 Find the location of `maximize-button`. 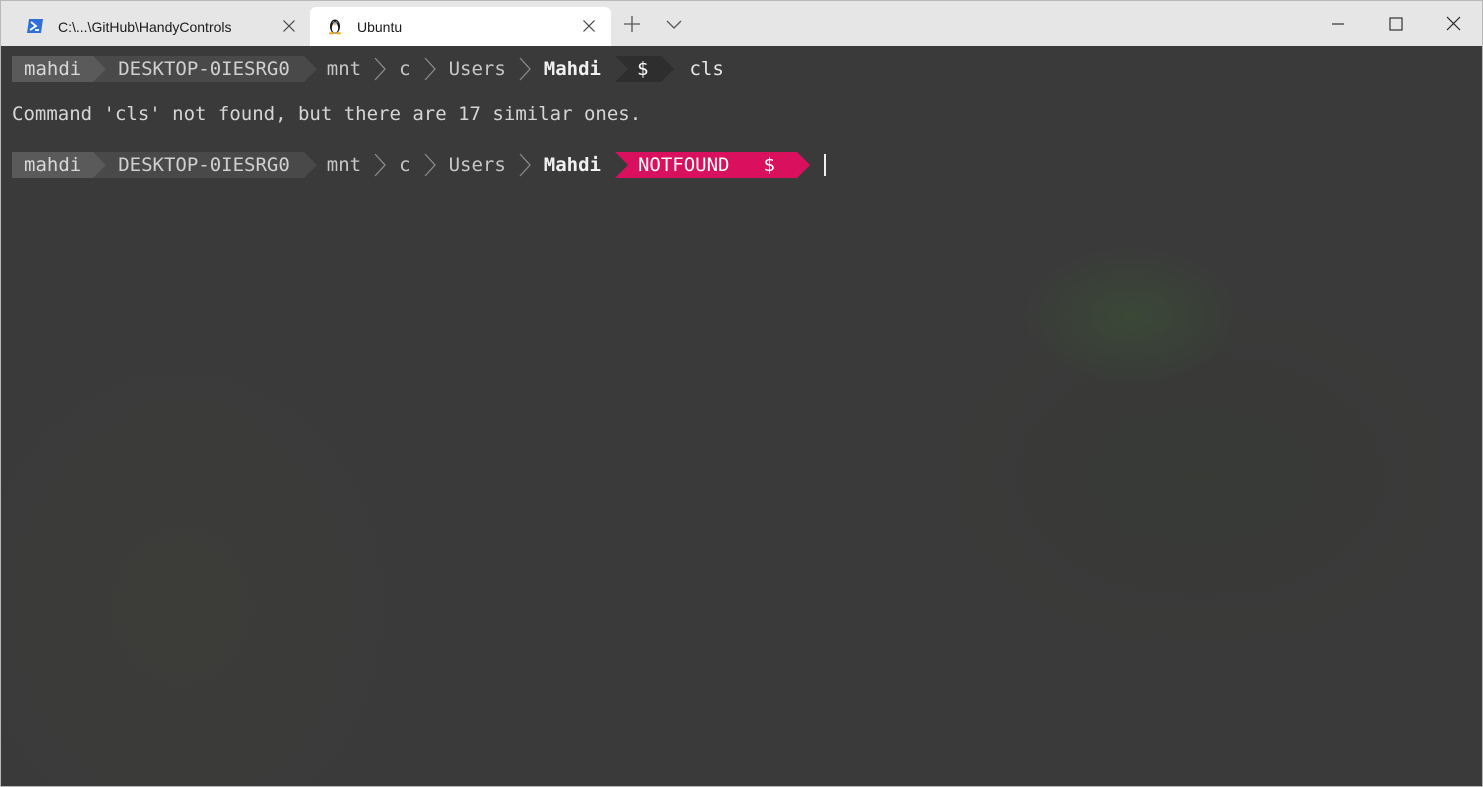

maximize-button is located at coordinates (1396, 23).